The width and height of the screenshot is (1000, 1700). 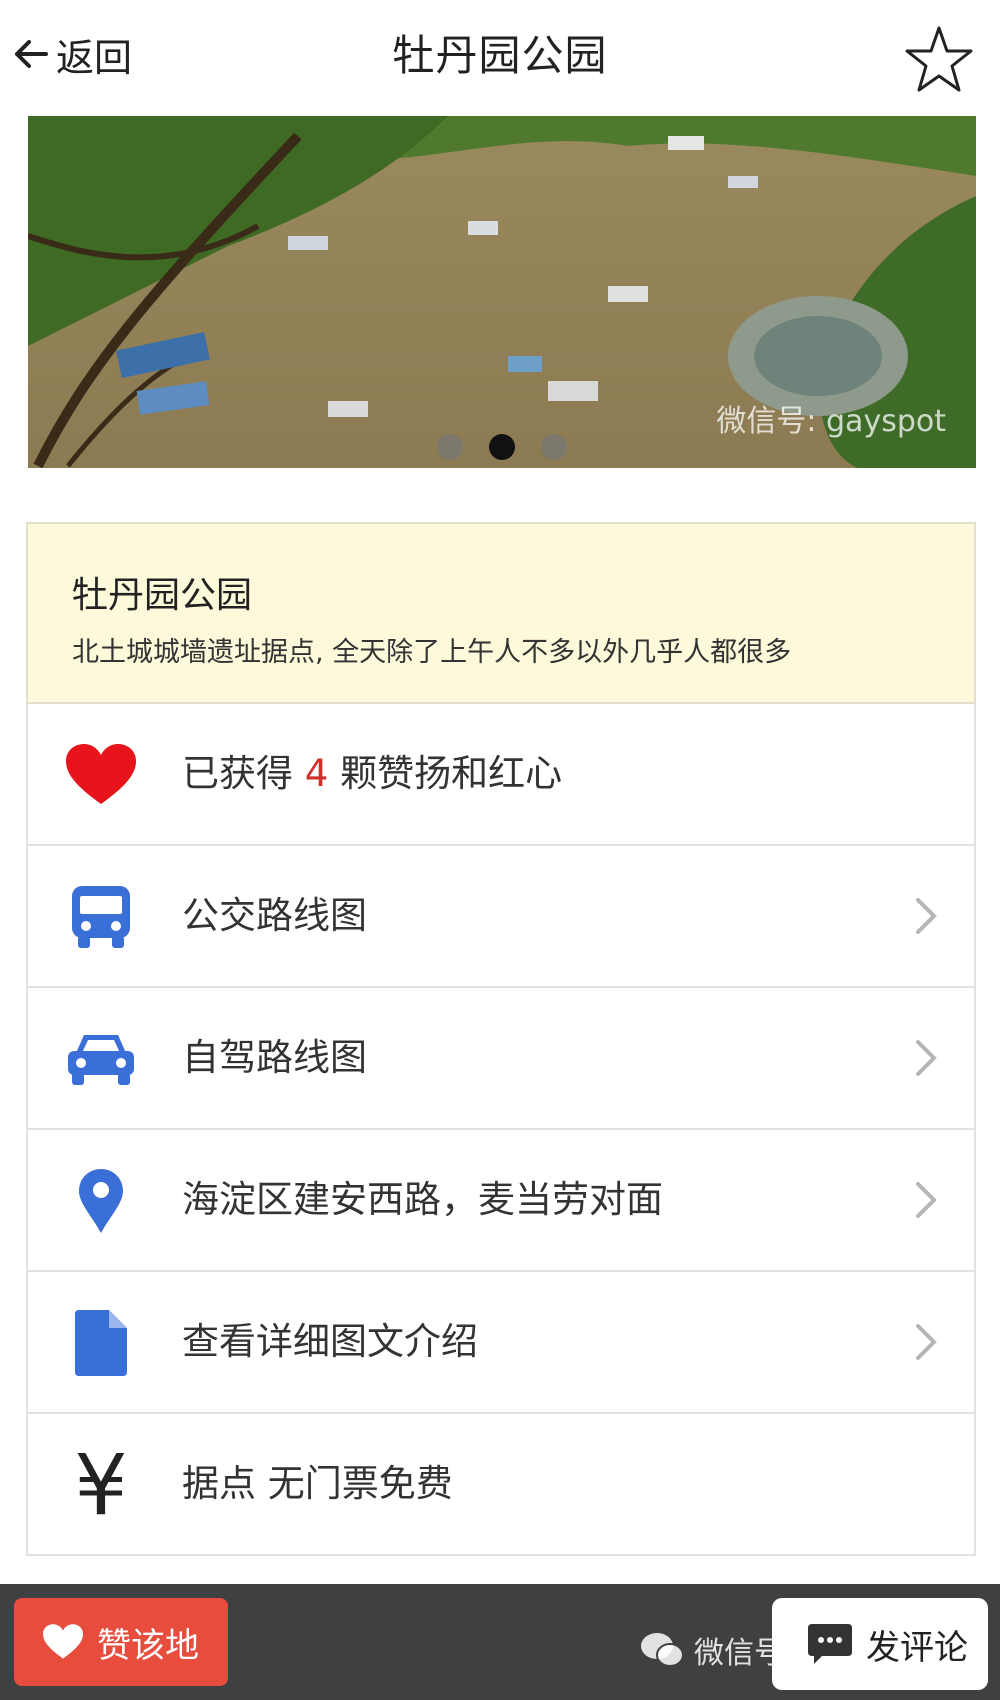 I want to click on wechat-icon, so click(x=662, y=1650).